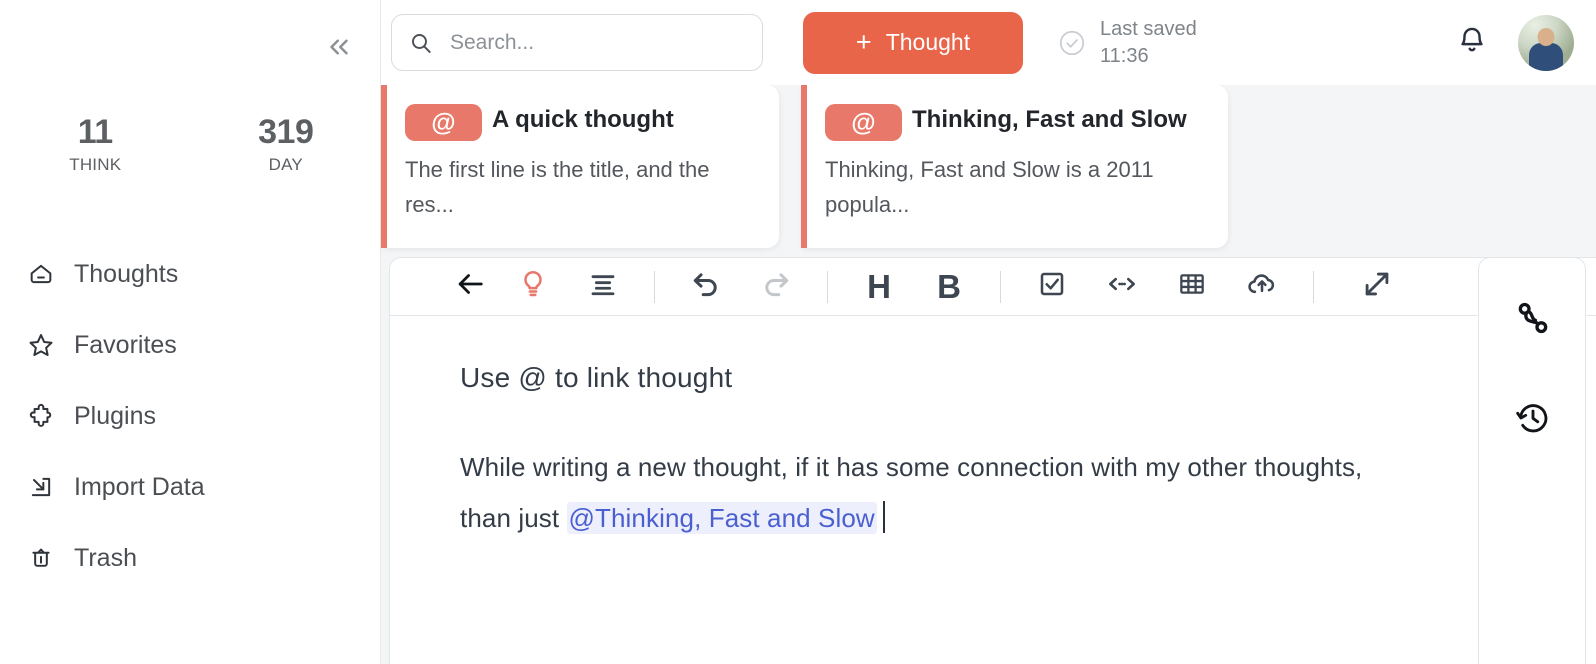 This screenshot has height=664, width=1596. I want to click on align-left-icon, so click(603, 286).